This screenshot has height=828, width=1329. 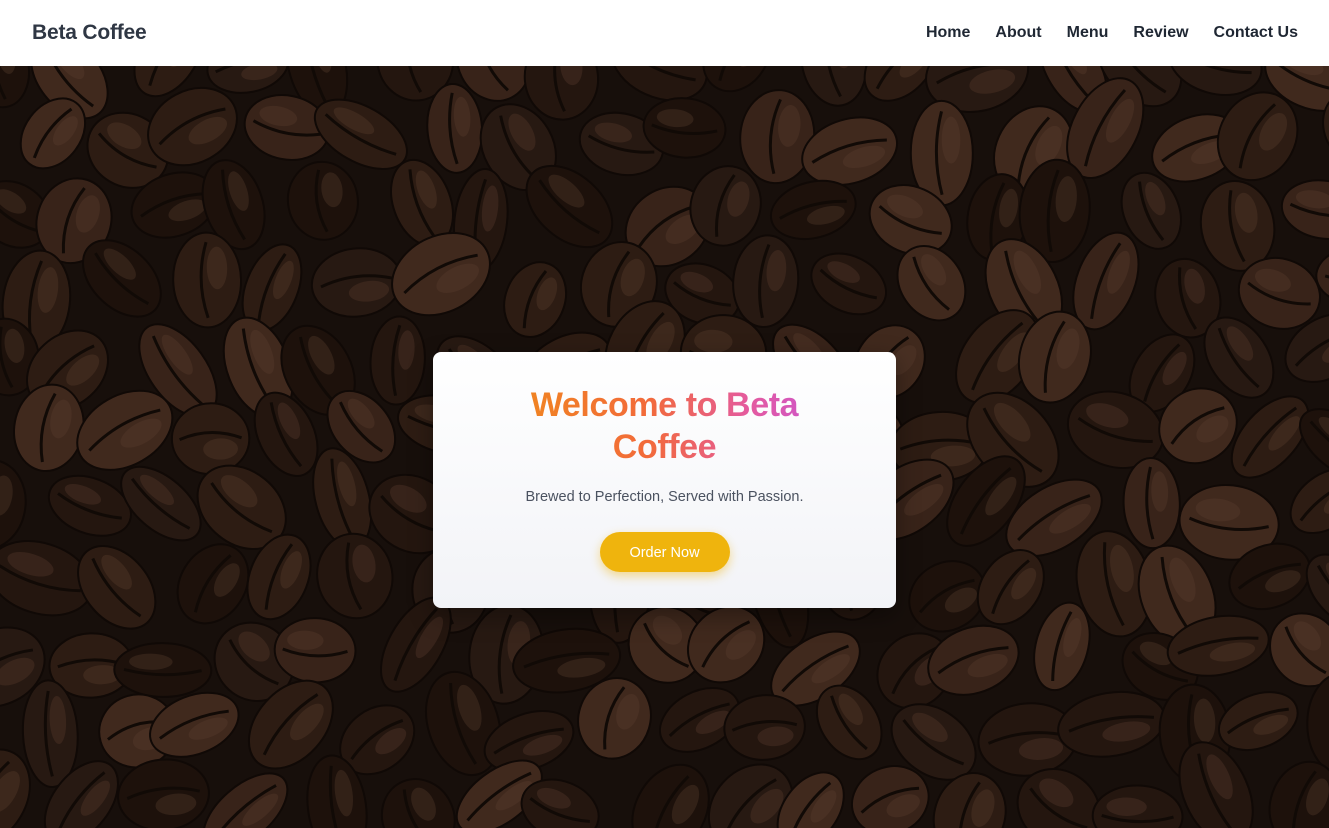 I want to click on nav-link-home: Home, so click(x=948, y=33).